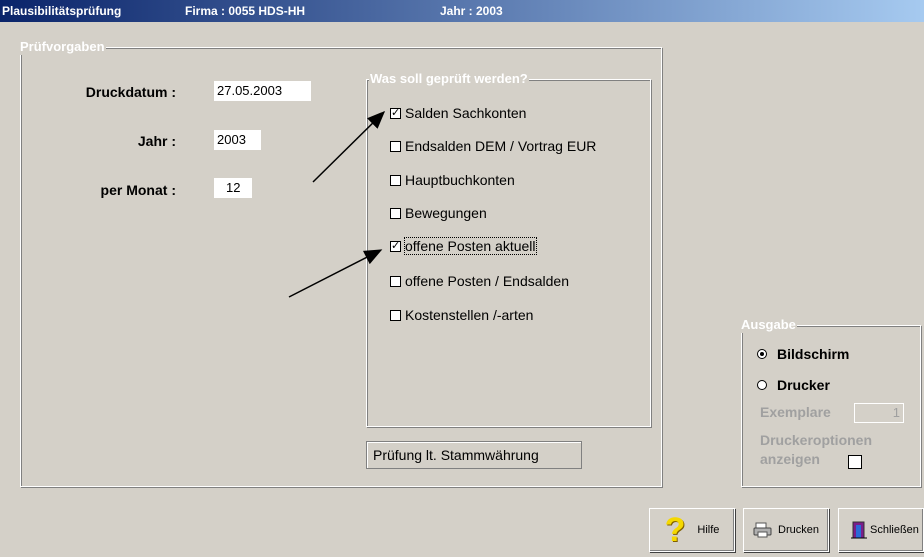 The width and height of the screenshot is (924, 557). Describe the element at coordinates (768, 325) in the screenshot. I see `ausgabe-legend: Ausgabe` at that location.